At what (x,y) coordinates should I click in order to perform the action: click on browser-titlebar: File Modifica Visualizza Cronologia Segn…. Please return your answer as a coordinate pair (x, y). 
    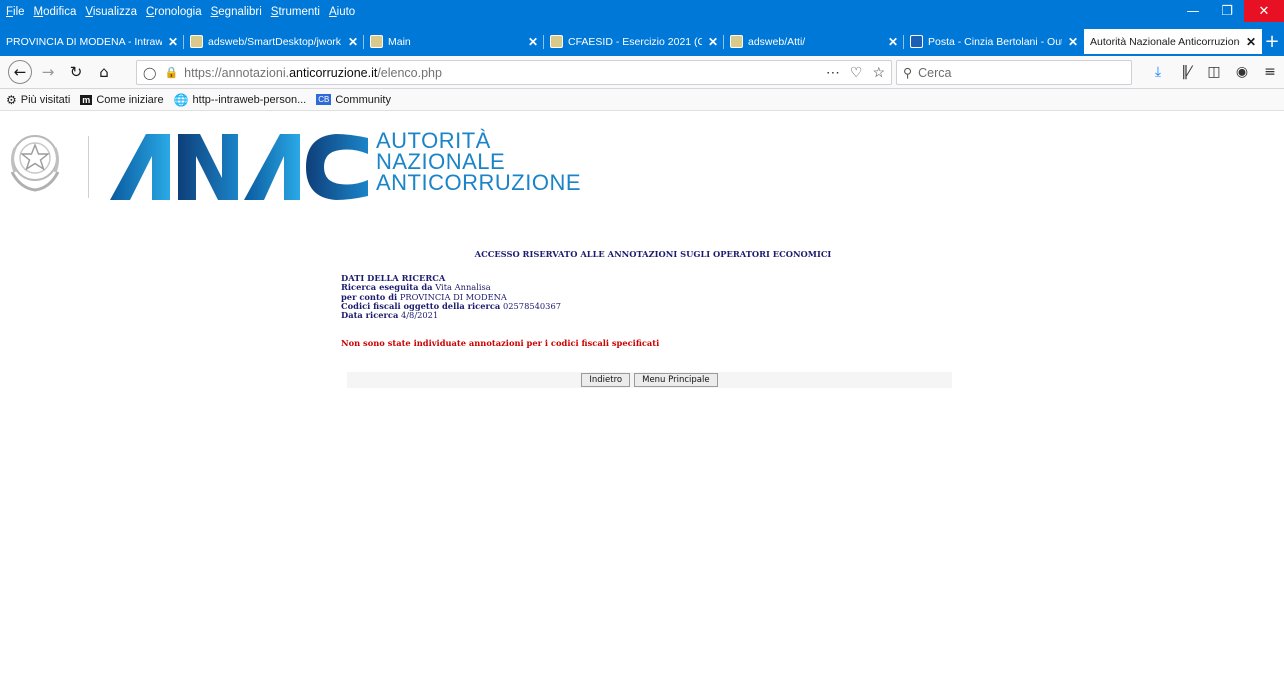
    Looking at the image, I should click on (642, 30).